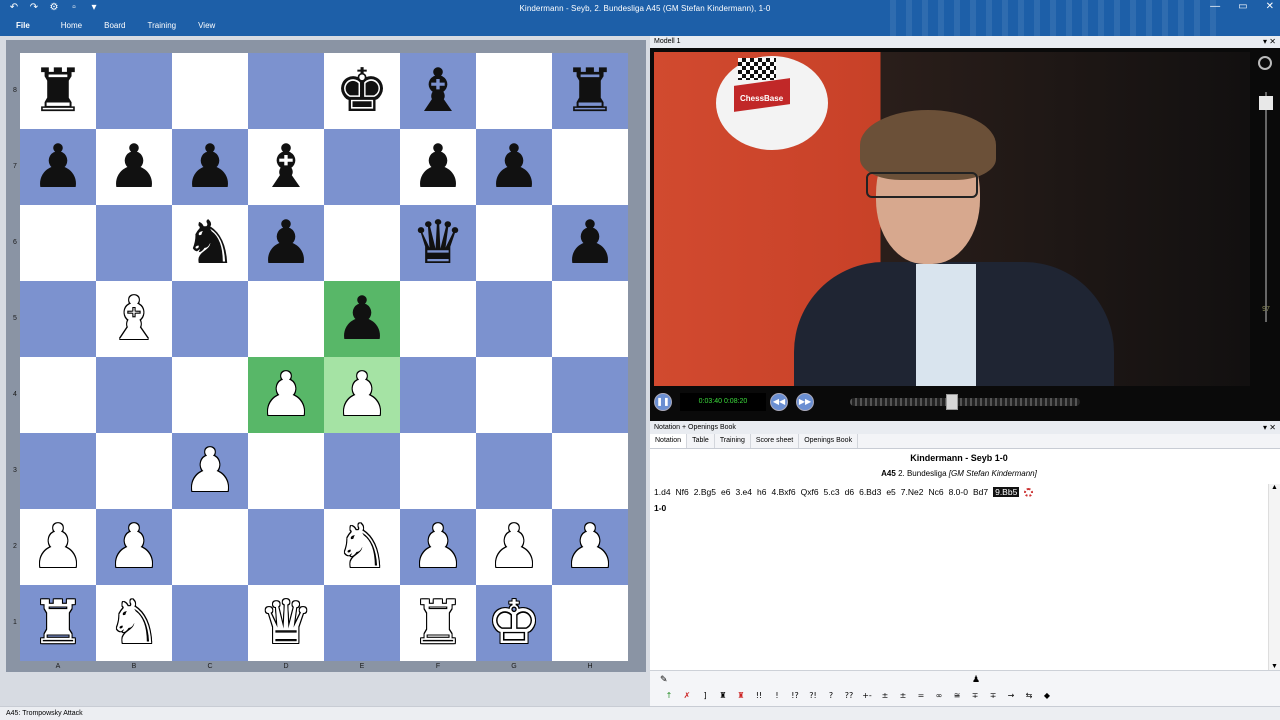 The width and height of the screenshot is (1280, 720). I want to click on volume-track, so click(1266, 207).